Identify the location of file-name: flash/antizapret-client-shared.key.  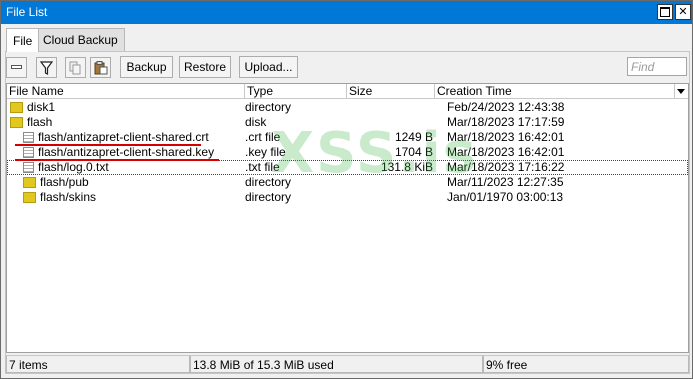
(126, 152).